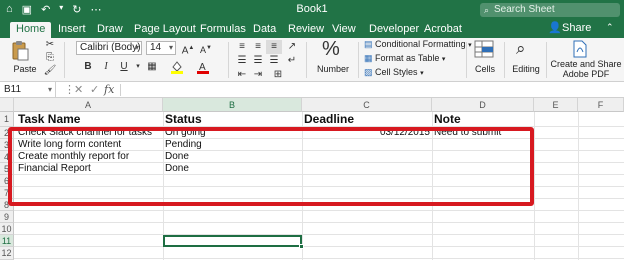  What do you see at coordinates (526, 69) in the screenshot?
I see `editing-label: Editing` at bounding box center [526, 69].